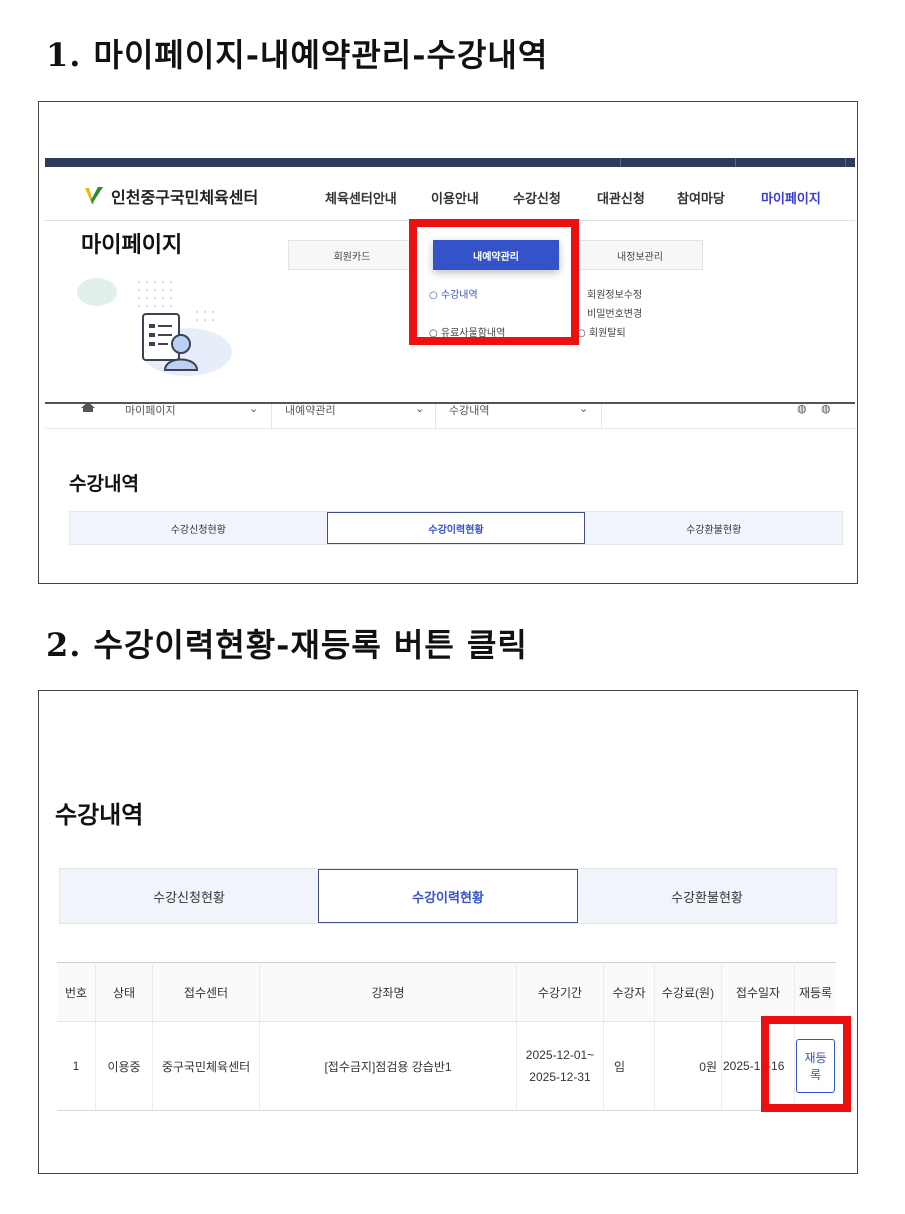  I want to click on menu-change-password: 비밀번호변경, so click(614, 312).